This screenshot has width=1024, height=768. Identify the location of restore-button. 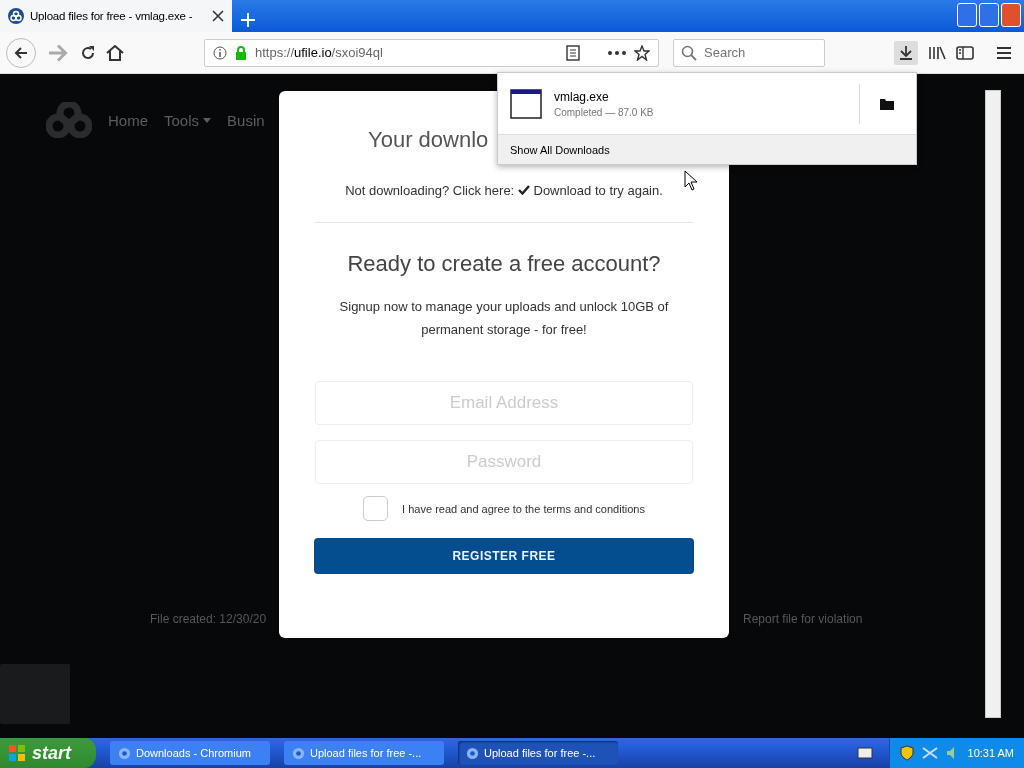
(989, 15).